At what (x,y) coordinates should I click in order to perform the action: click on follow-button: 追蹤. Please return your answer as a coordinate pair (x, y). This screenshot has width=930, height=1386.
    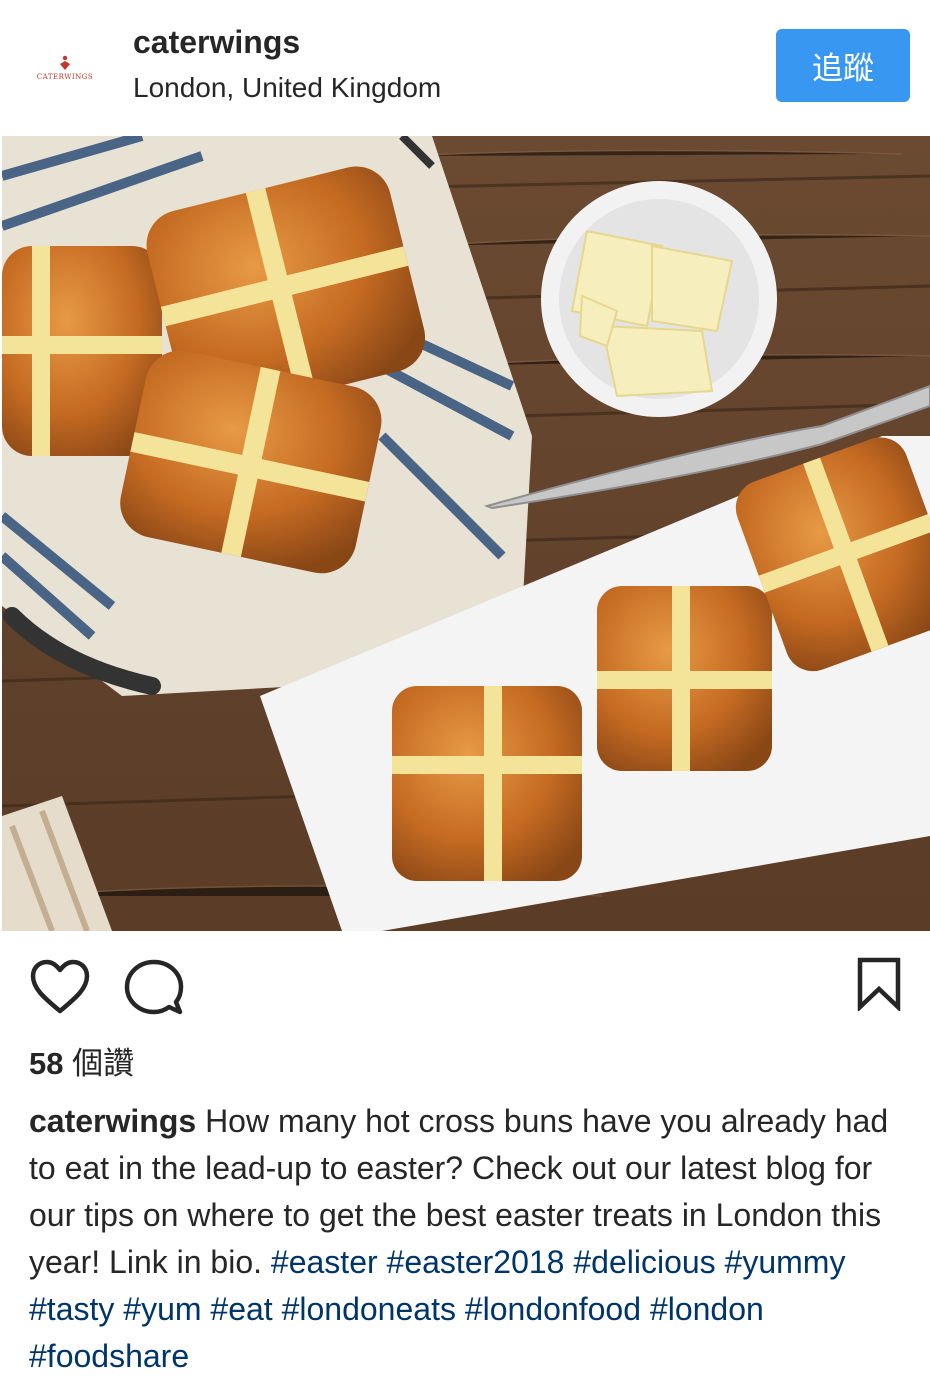
    Looking at the image, I should click on (843, 65).